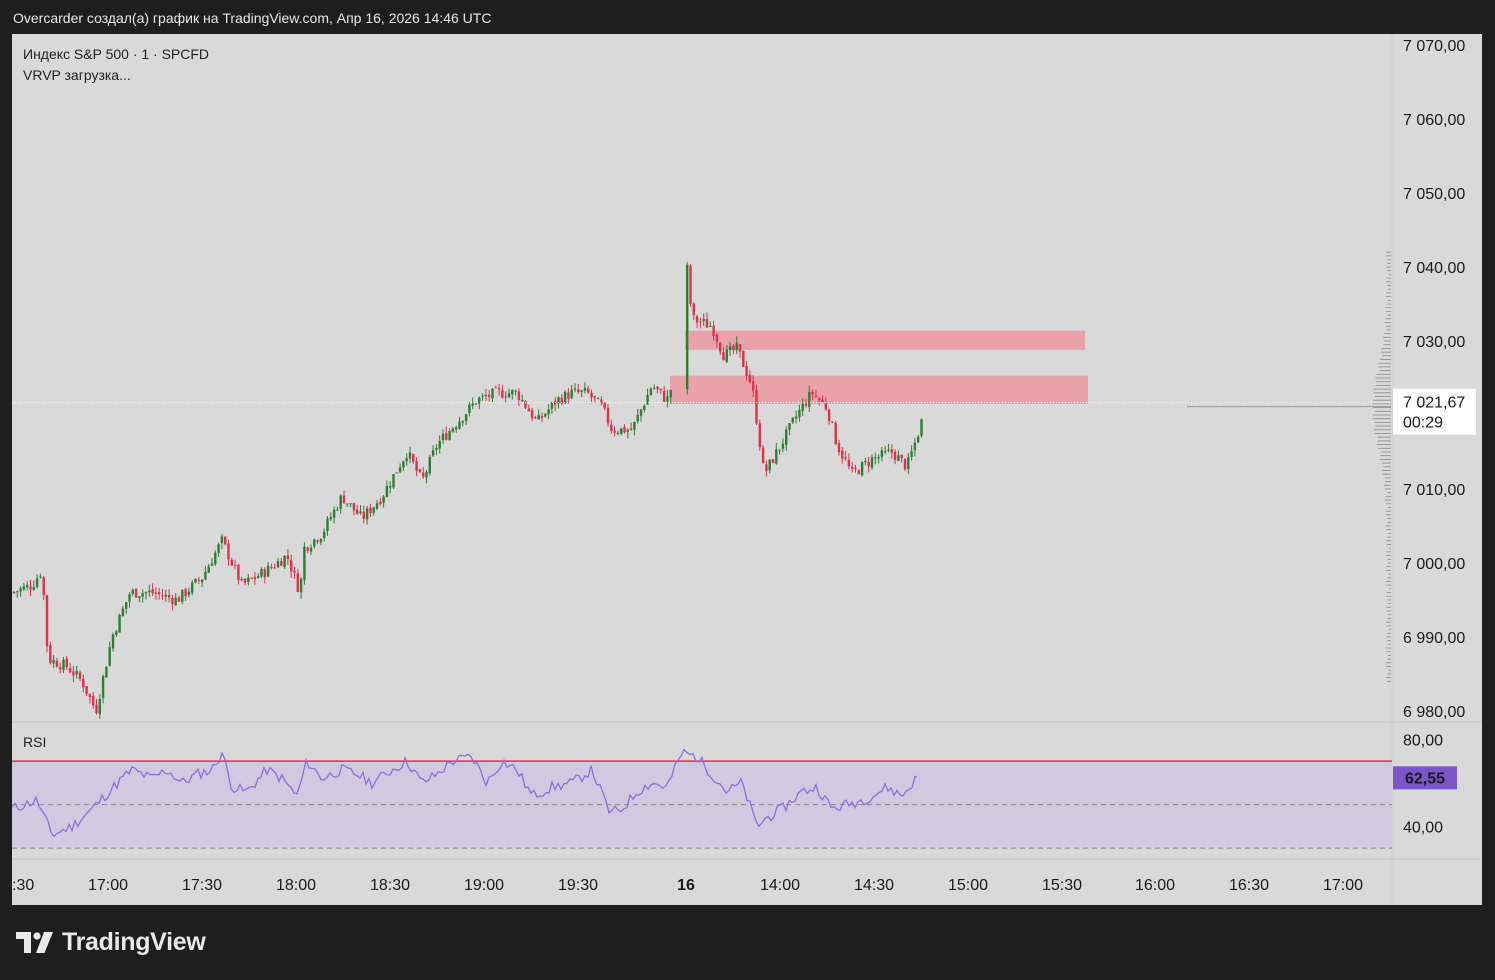 Image resolution: width=1495 pixels, height=980 pixels. I want to click on bar-countdown-timer: 00:29, so click(1423, 423).